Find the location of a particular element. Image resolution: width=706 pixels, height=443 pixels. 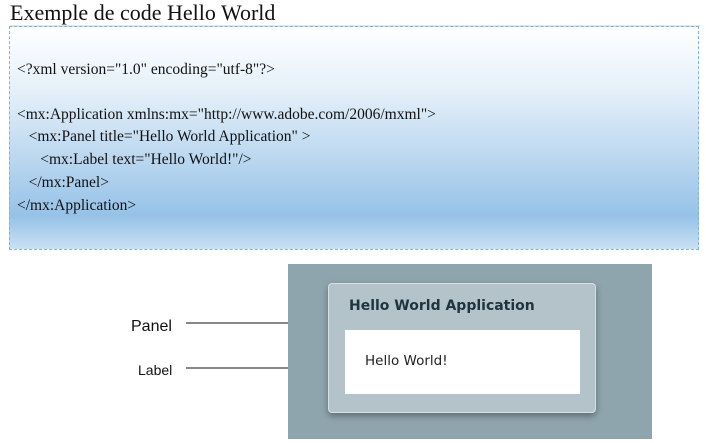

label-annotation-label: Label is located at coordinates (155, 370).